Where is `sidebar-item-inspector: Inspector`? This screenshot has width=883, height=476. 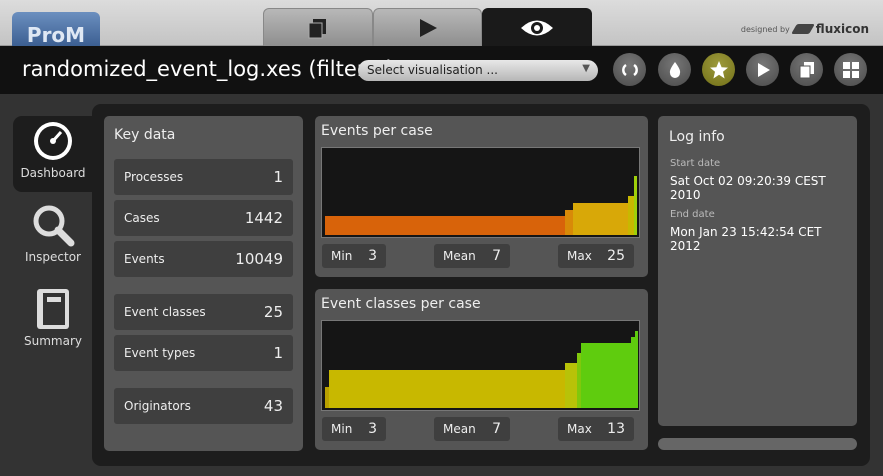
sidebar-item-inspector: Inspector is located at coordinates (53, 238).